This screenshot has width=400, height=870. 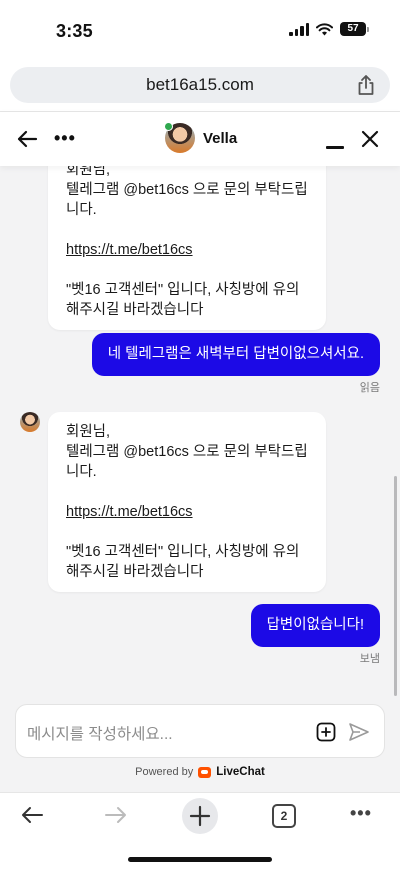 I want to click on chat-menu-button: •••, so click(x=65, y=138).